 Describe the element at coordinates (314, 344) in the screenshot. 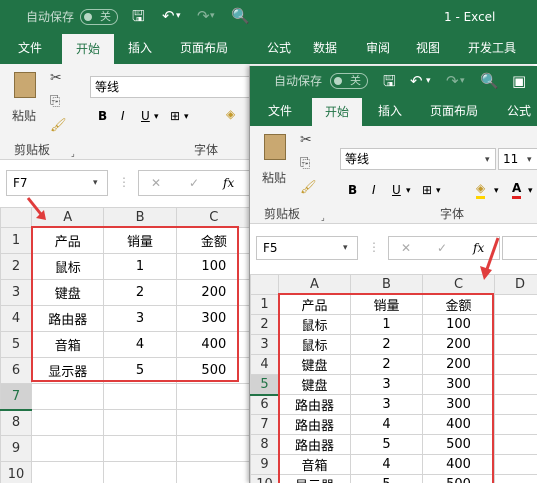

I see `cell: 鼠标` at that location.